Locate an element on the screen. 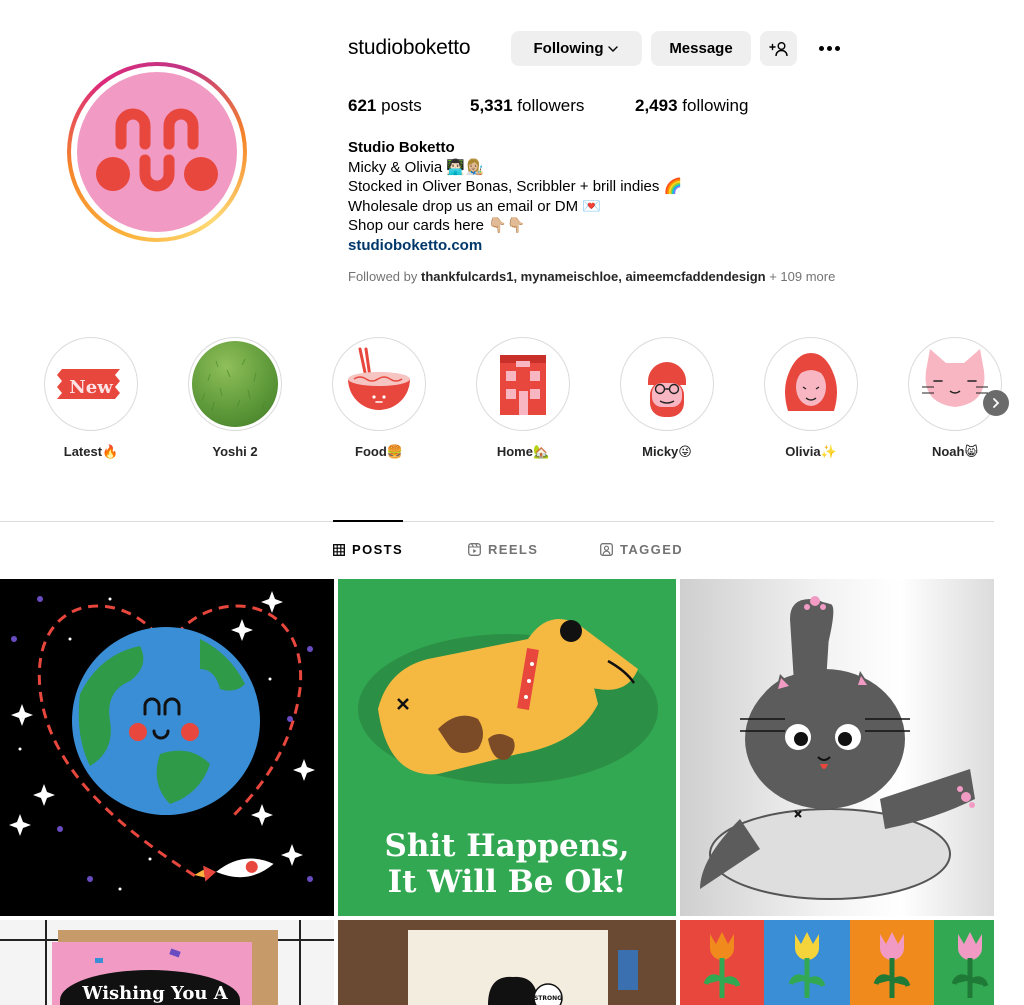 The height and width of the screenshot is (1005, 1024). highlight-latest: New Latest🔥 is located at coordinates (91, 398).